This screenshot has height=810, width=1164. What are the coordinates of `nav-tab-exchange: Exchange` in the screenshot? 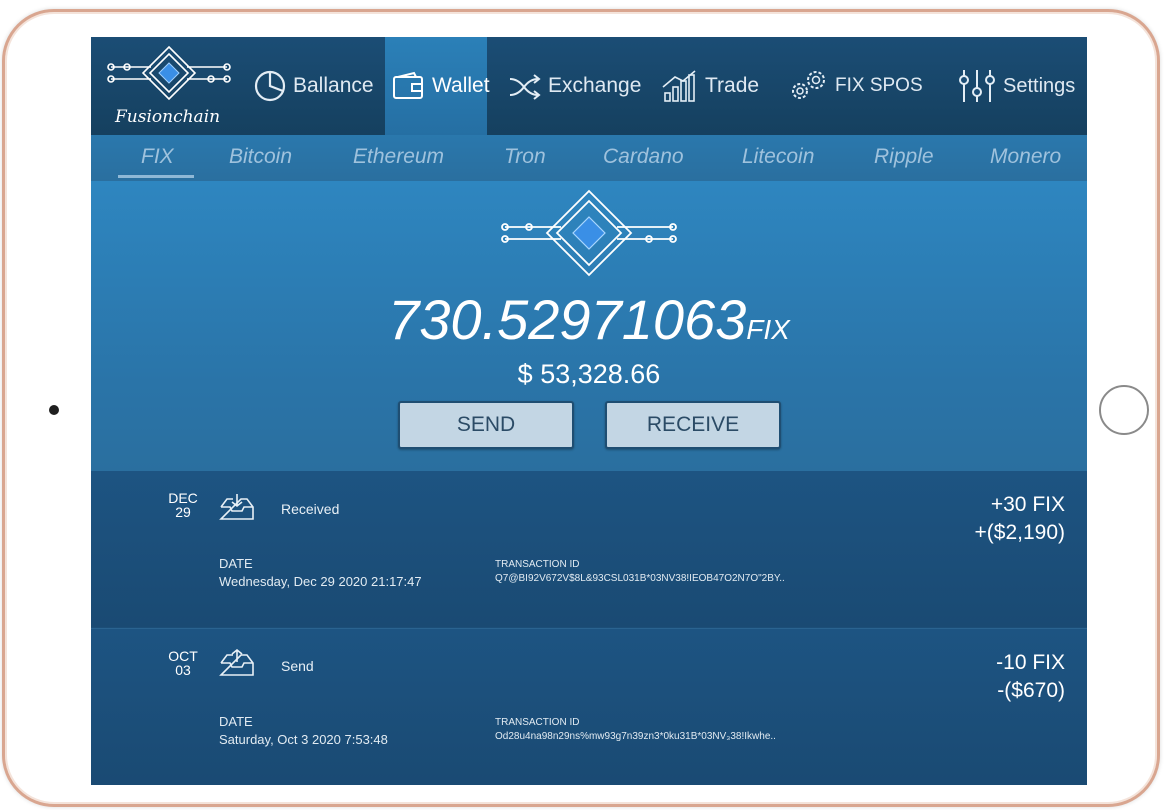 It's located at (574, 86).